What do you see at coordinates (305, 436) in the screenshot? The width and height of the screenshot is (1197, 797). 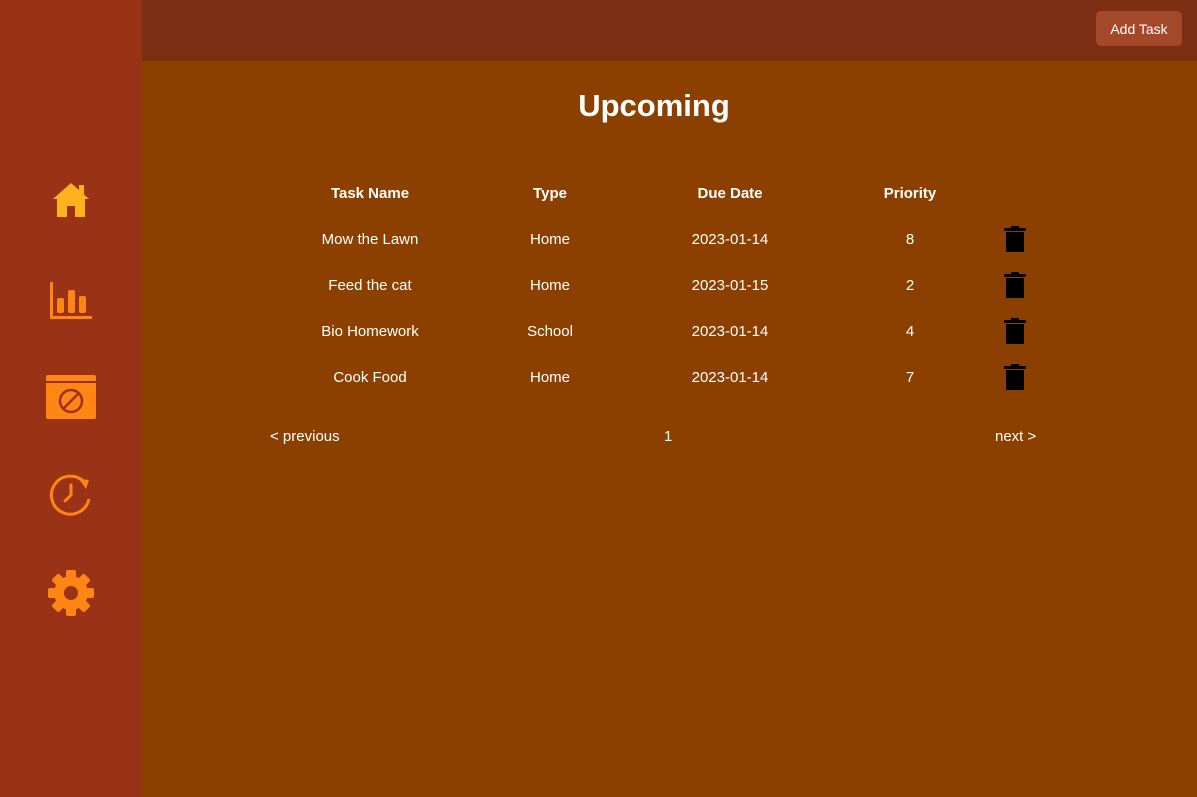 I see `previous-page-link: < previous` at bounding box center [305, 436].